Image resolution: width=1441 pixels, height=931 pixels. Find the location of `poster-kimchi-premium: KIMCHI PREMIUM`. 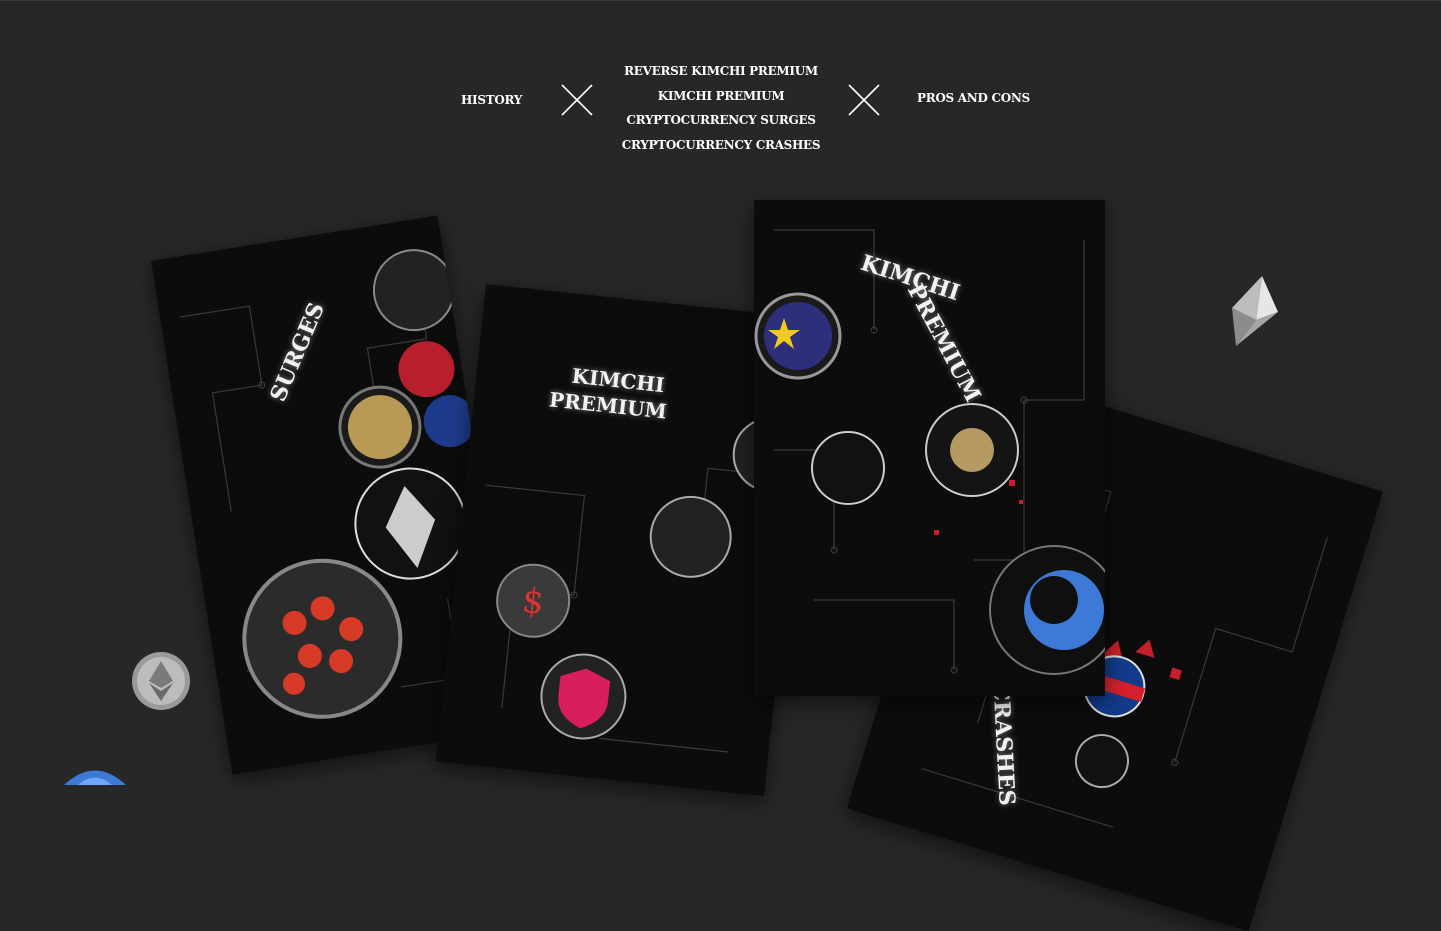

poster-kimchi-premium: KIMCHI PREMIUM is located at coordinates (929, 448).